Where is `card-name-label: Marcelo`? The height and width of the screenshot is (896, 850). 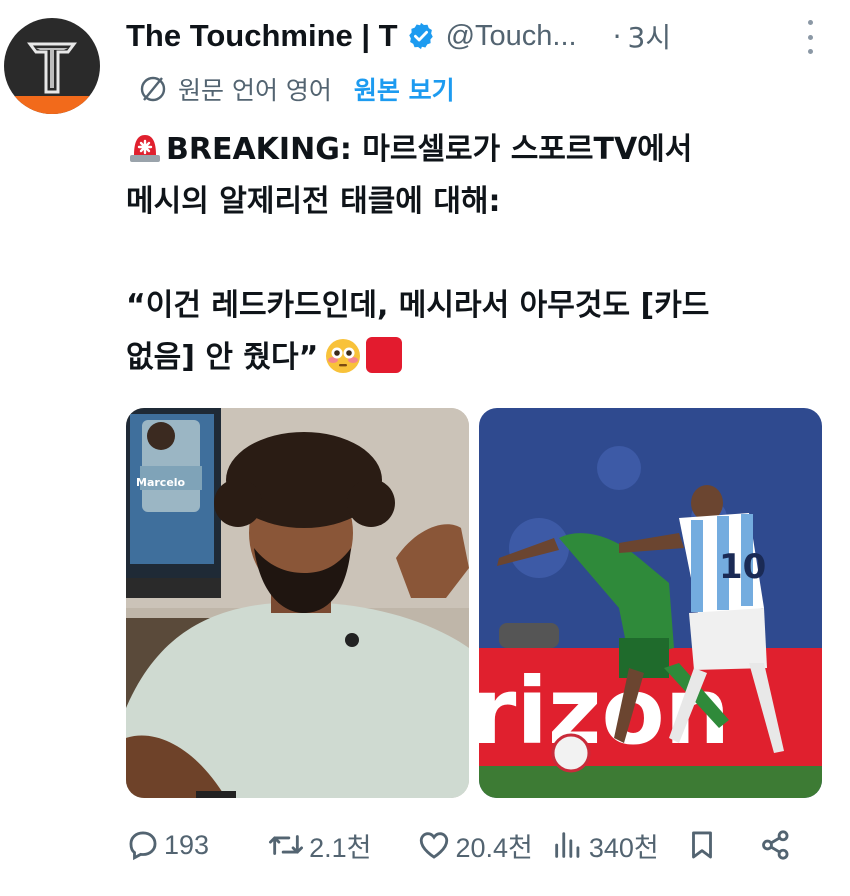
card-name-label: Marcelo is located at coordinates (161, 482).